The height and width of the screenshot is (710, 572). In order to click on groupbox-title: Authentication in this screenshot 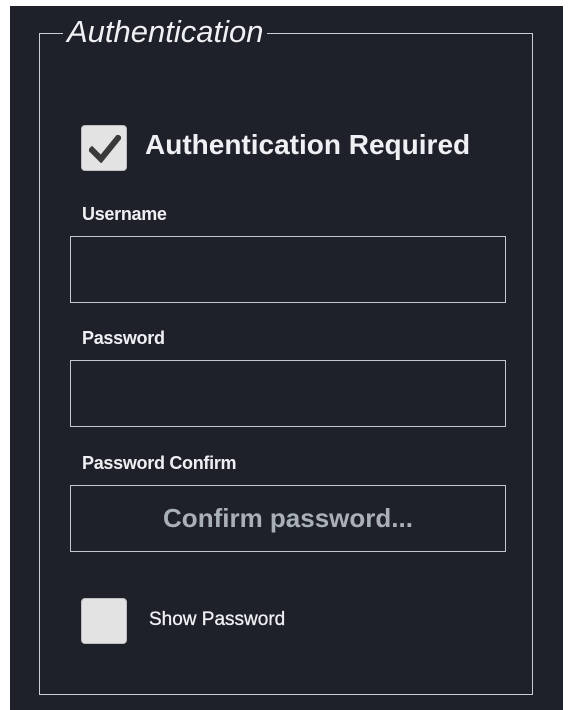, I will do `click(165, 32)`.